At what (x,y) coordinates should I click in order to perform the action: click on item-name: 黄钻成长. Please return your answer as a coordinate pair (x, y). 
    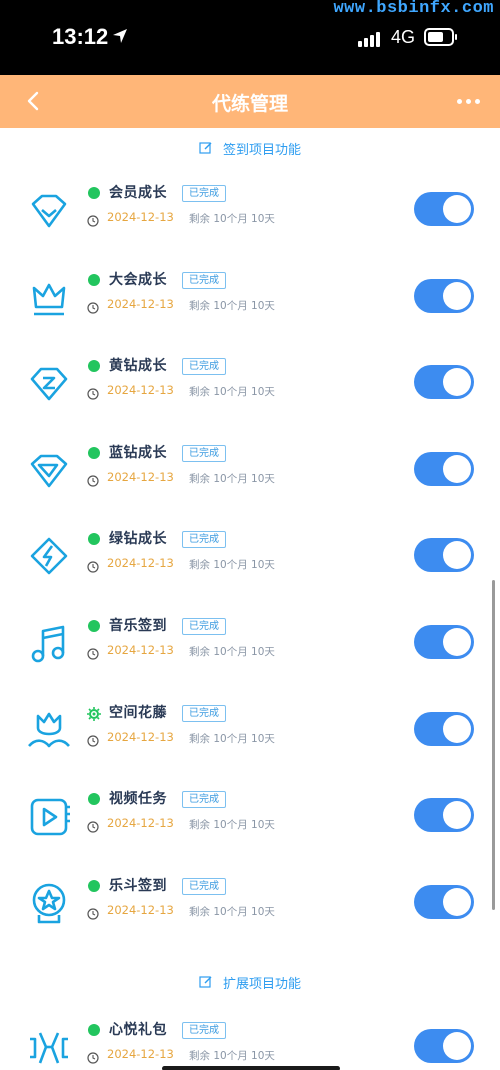
    Looking at the image, I should click on (138, 366).